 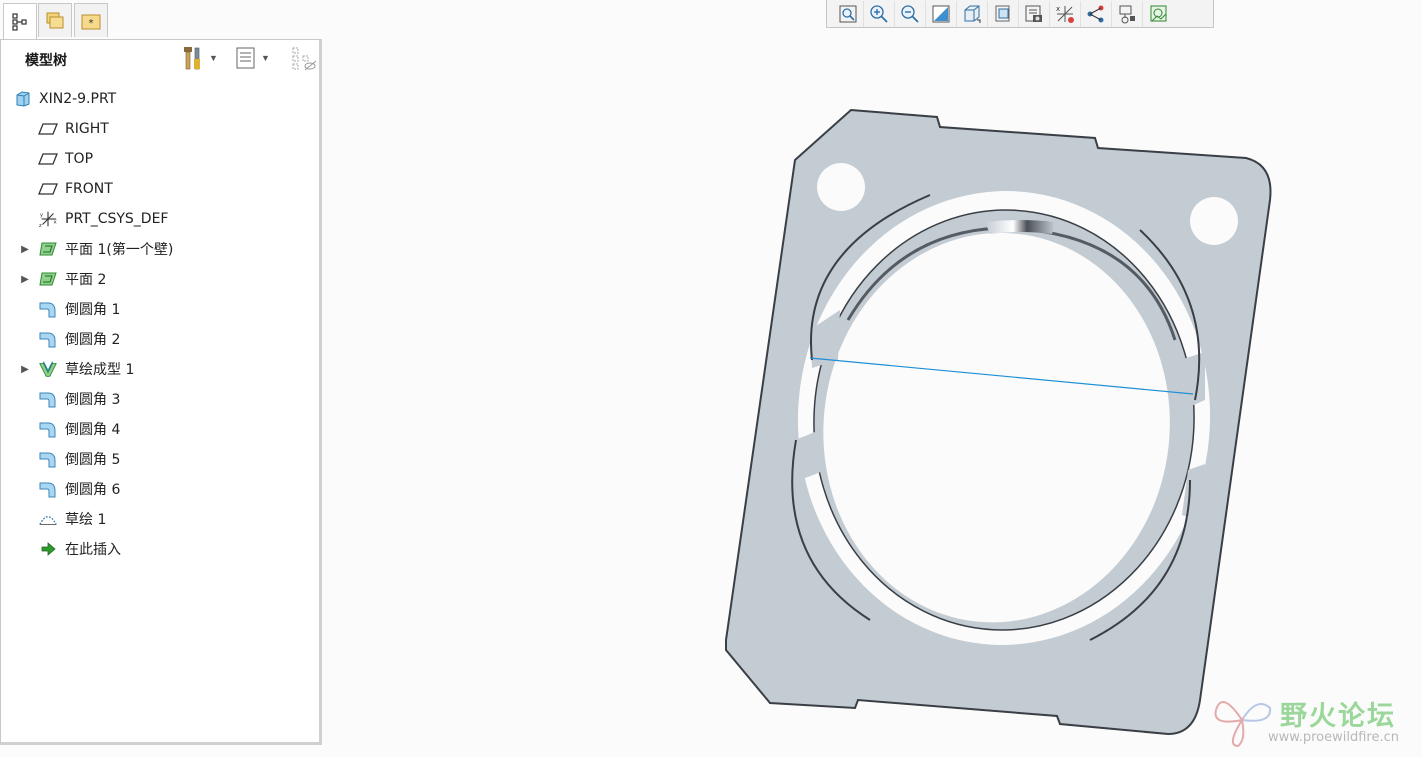 I want to click on favorites-icon: *, so click(x=91, y=21).